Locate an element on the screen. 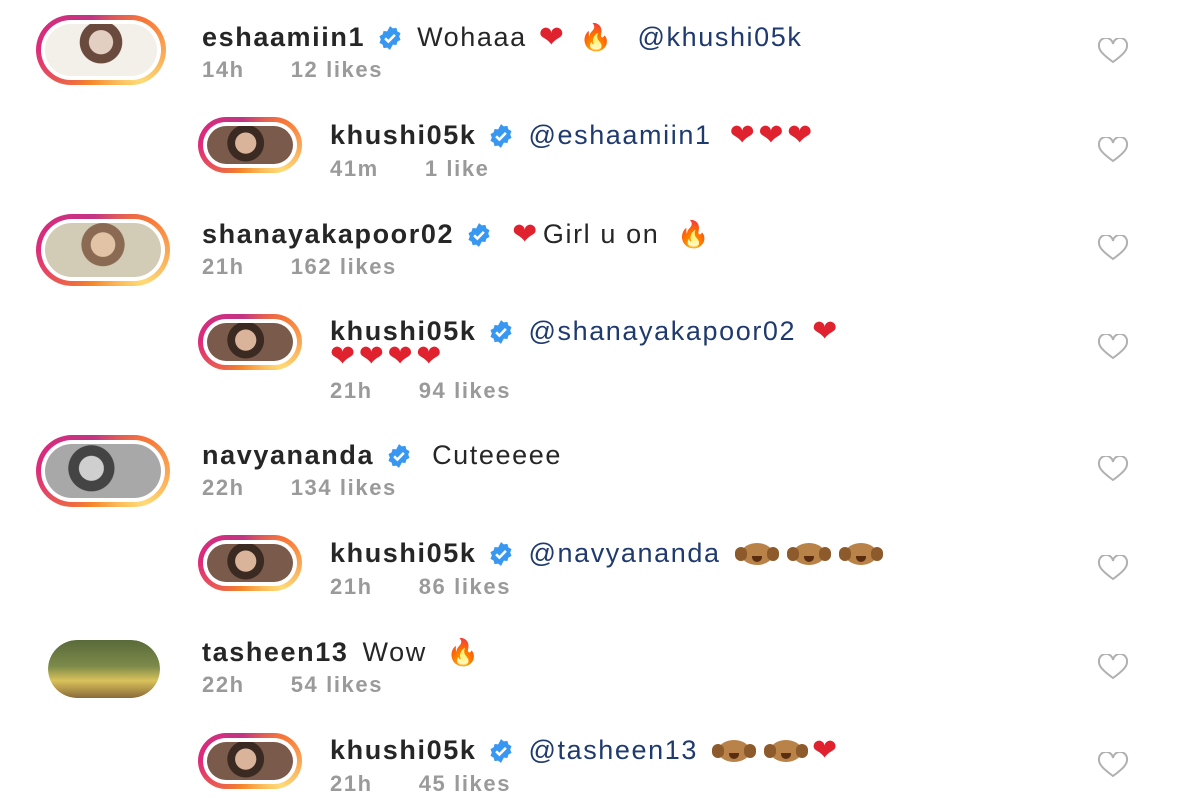 The height and width of the screenshot is (810, 1200). comment-likes: 54 likes is located at coordinates (337, 684).